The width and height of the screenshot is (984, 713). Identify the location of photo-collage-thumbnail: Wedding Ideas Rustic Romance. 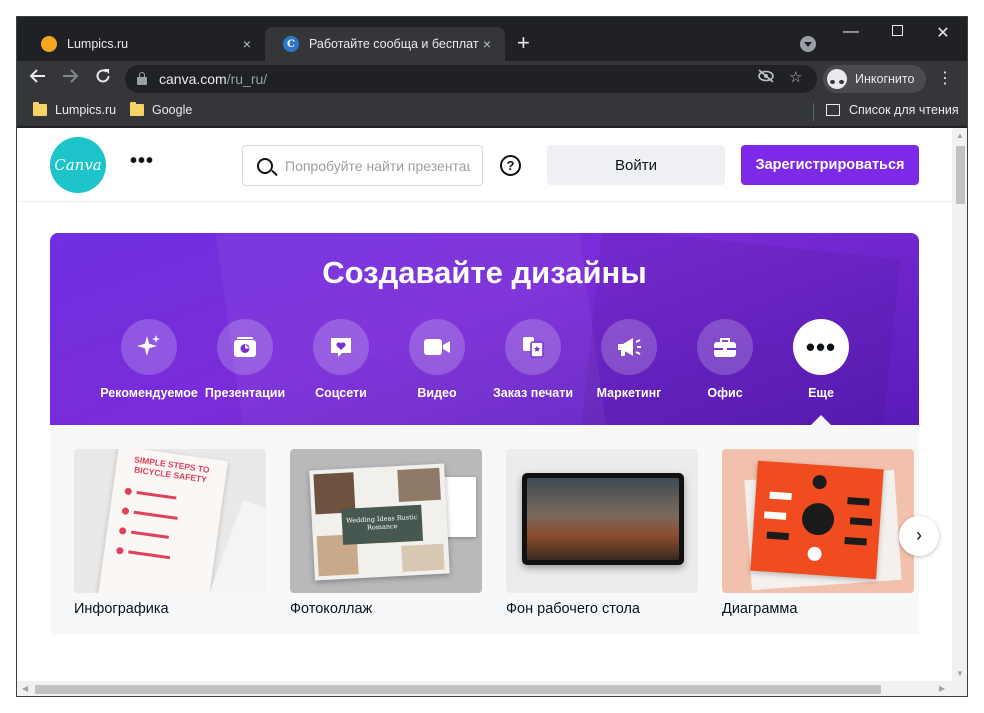
(386, 521).